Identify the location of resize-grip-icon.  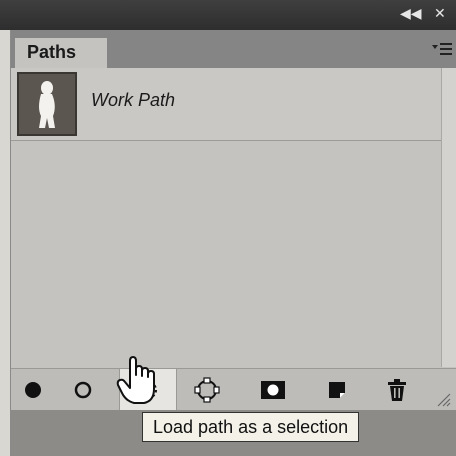
(443, 399).